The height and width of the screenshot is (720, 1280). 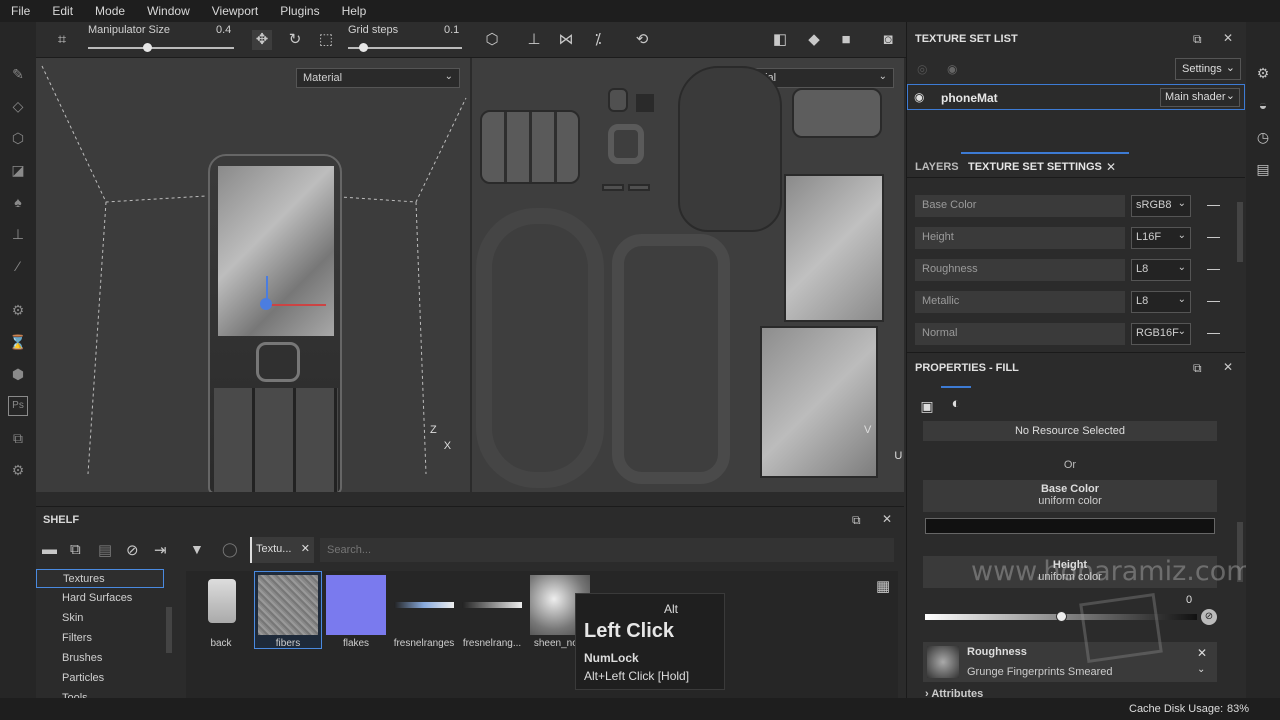 I want to click on menu-viewport: Viewport, so click(x=235, y=11).